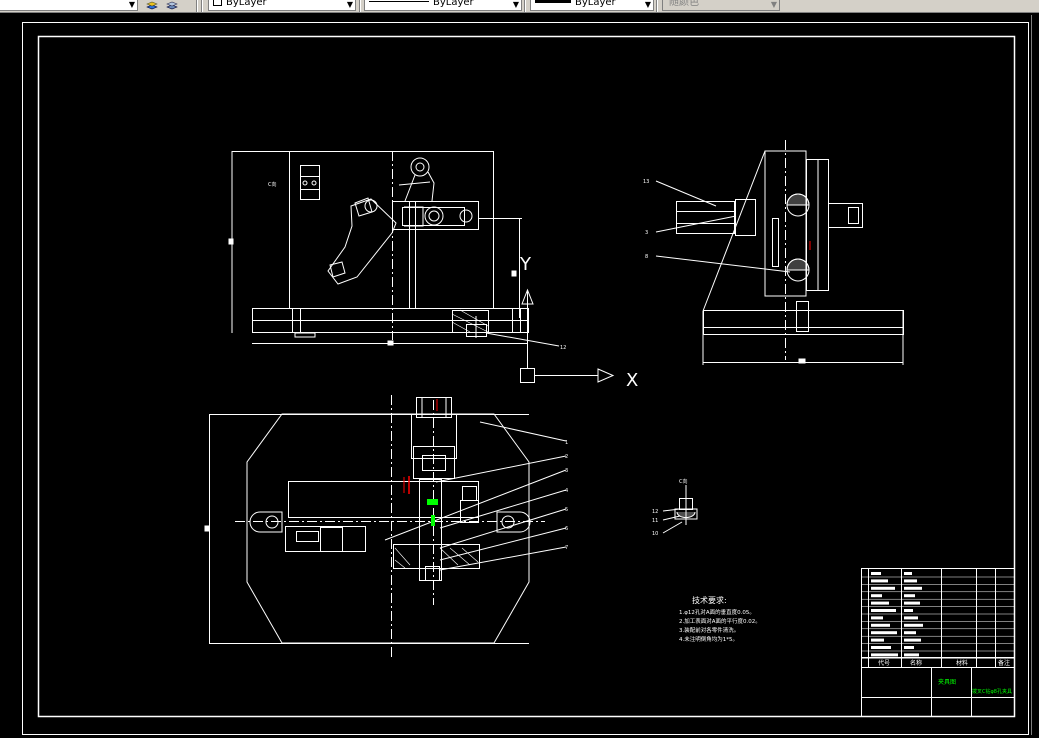 The image size is (1039, 738). I want to click on c-view-label: C向, so click(683, 481).